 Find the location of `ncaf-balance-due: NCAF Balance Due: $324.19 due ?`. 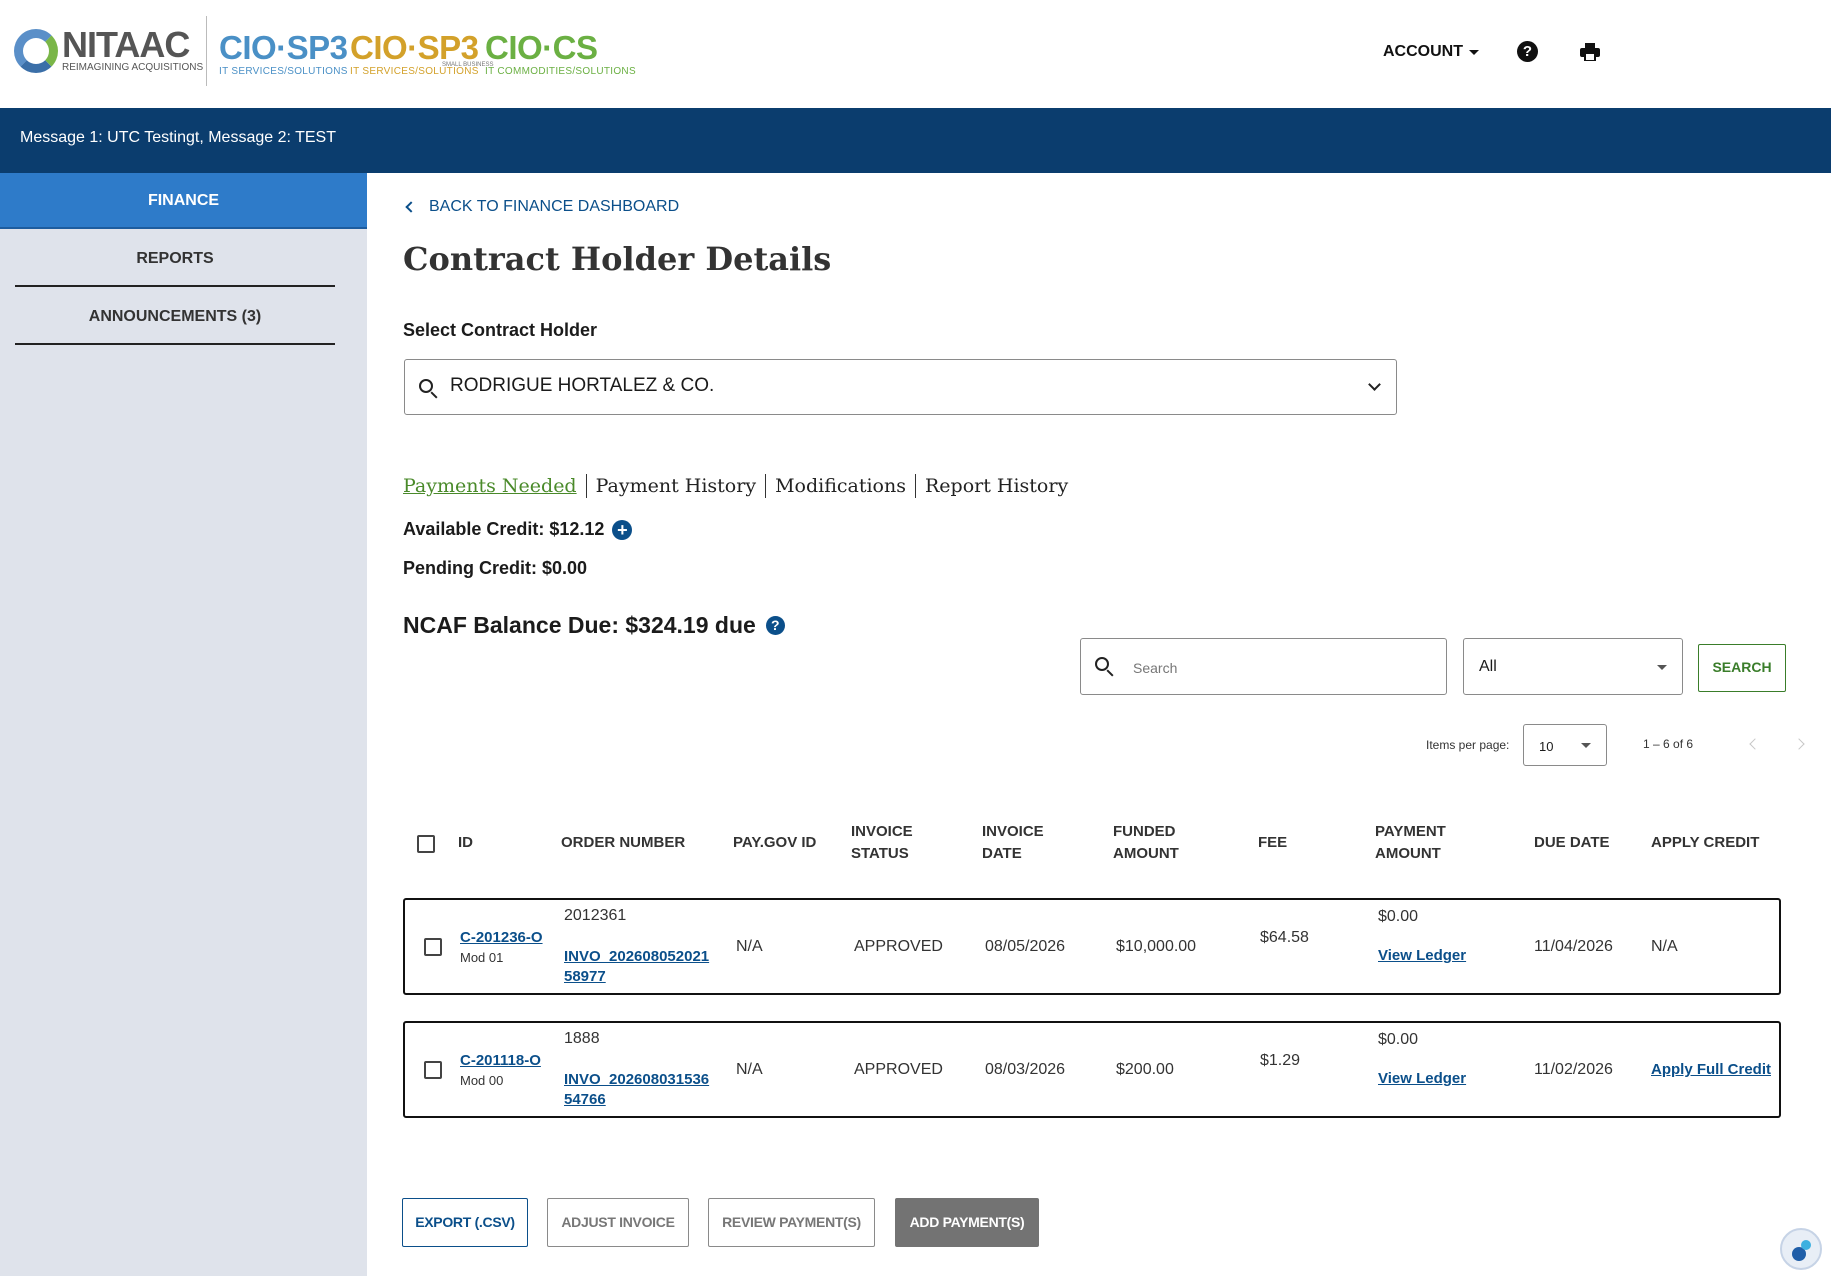

ncaf-balance-due: NCAF Balance Due: $324.19 due ? is located at coordinates (594, 625).